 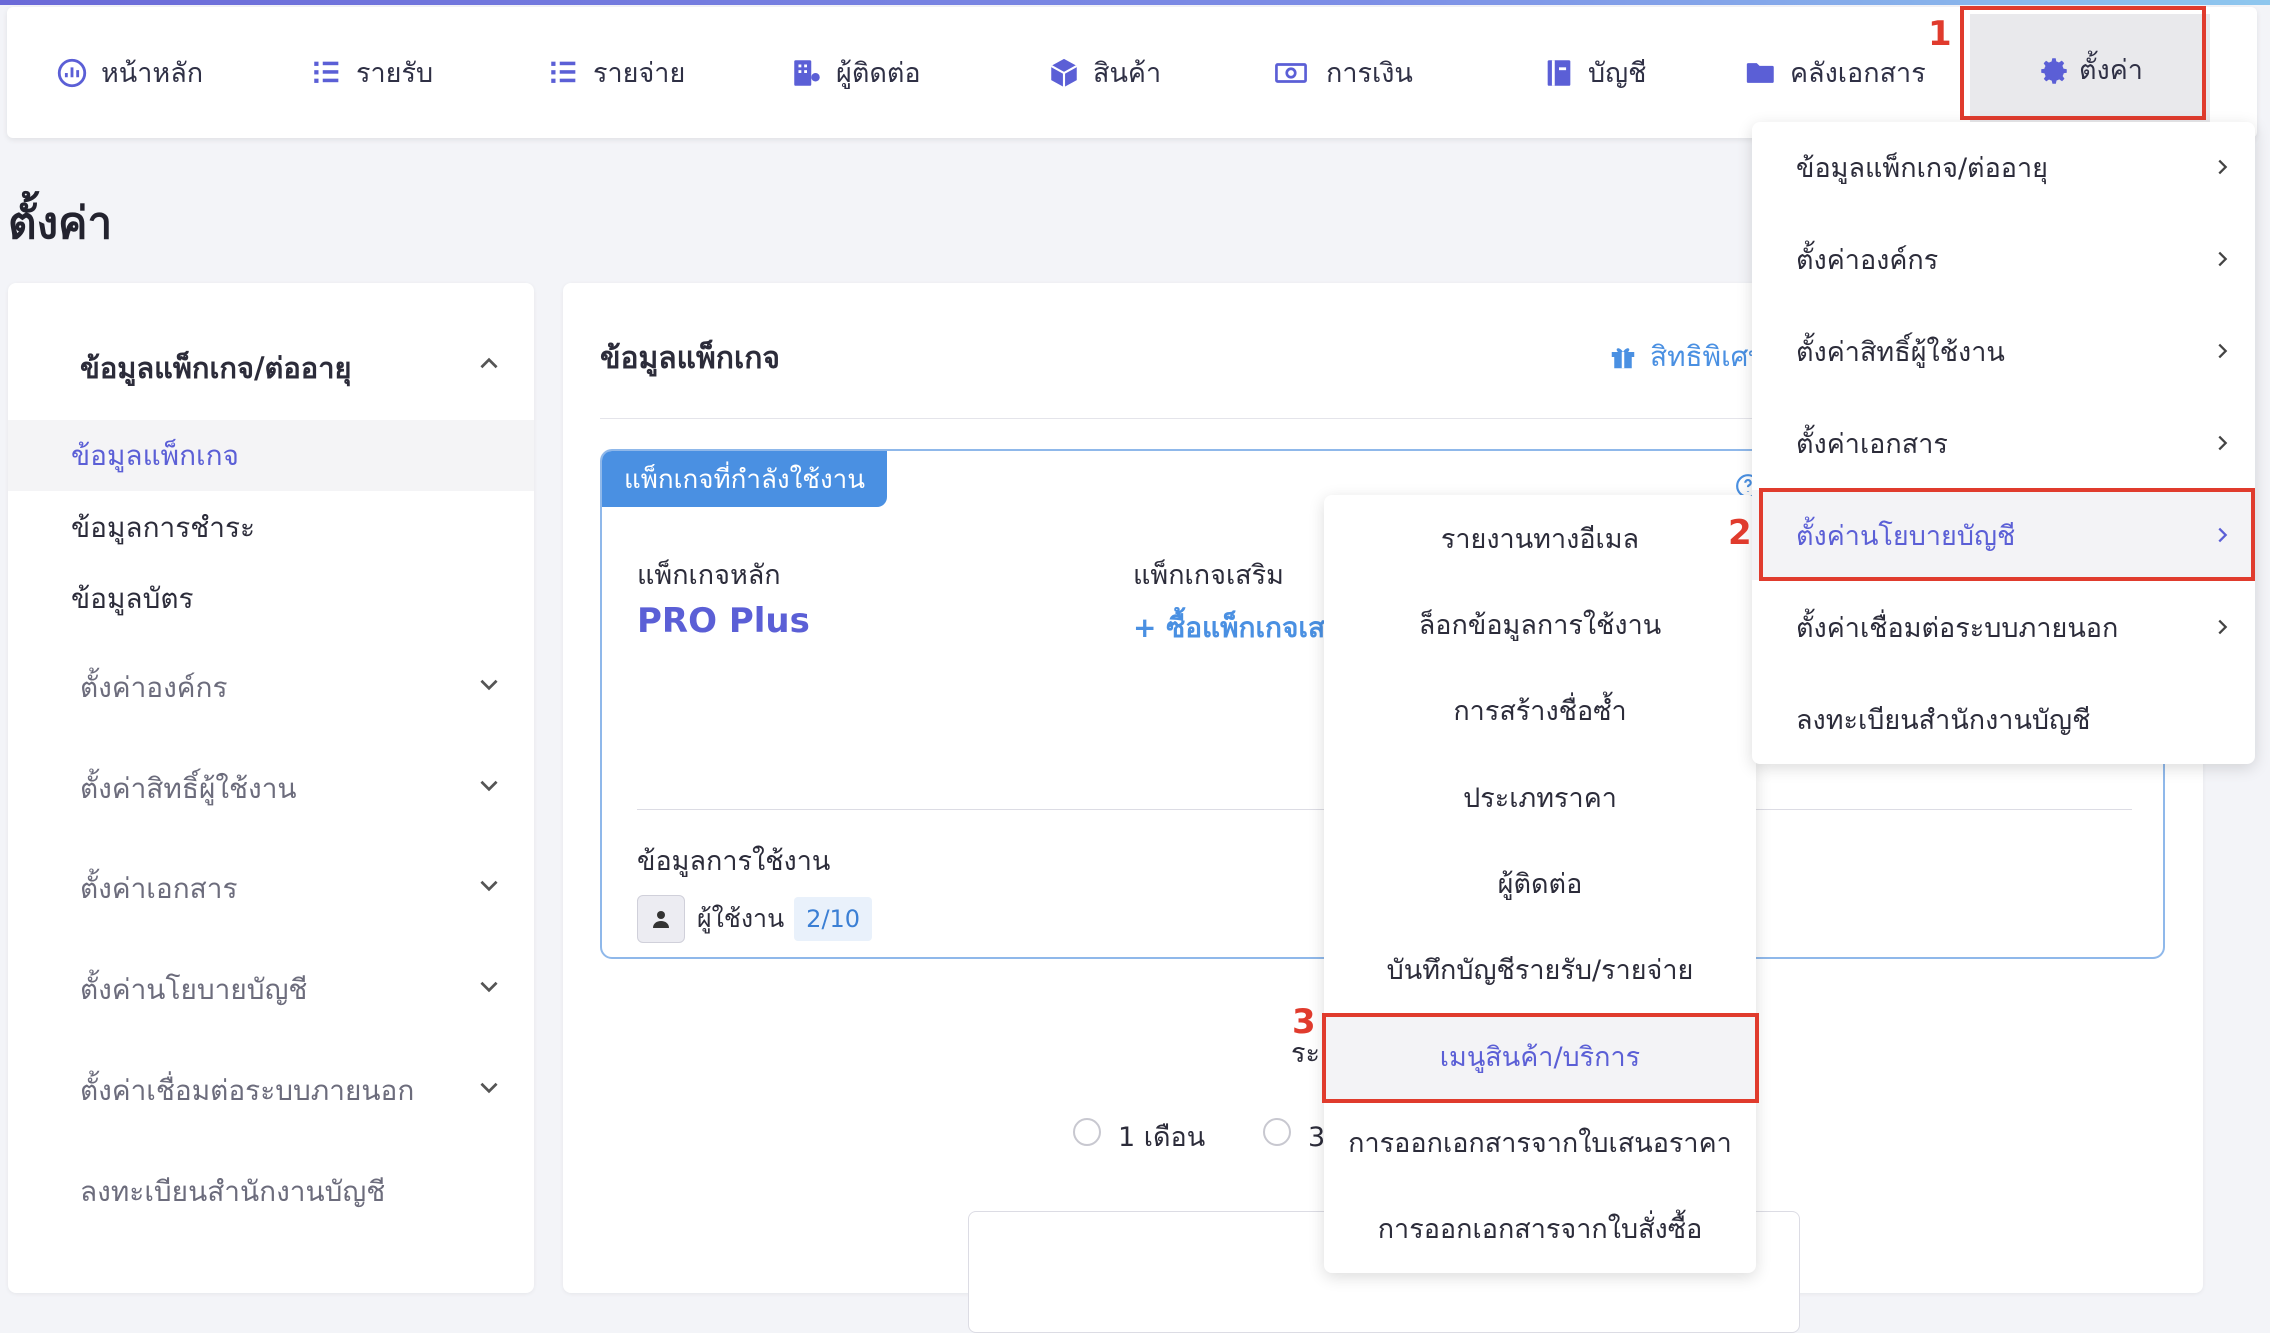 I want to click on nav-item-income: รายรับ, so click(x=371, y=72).